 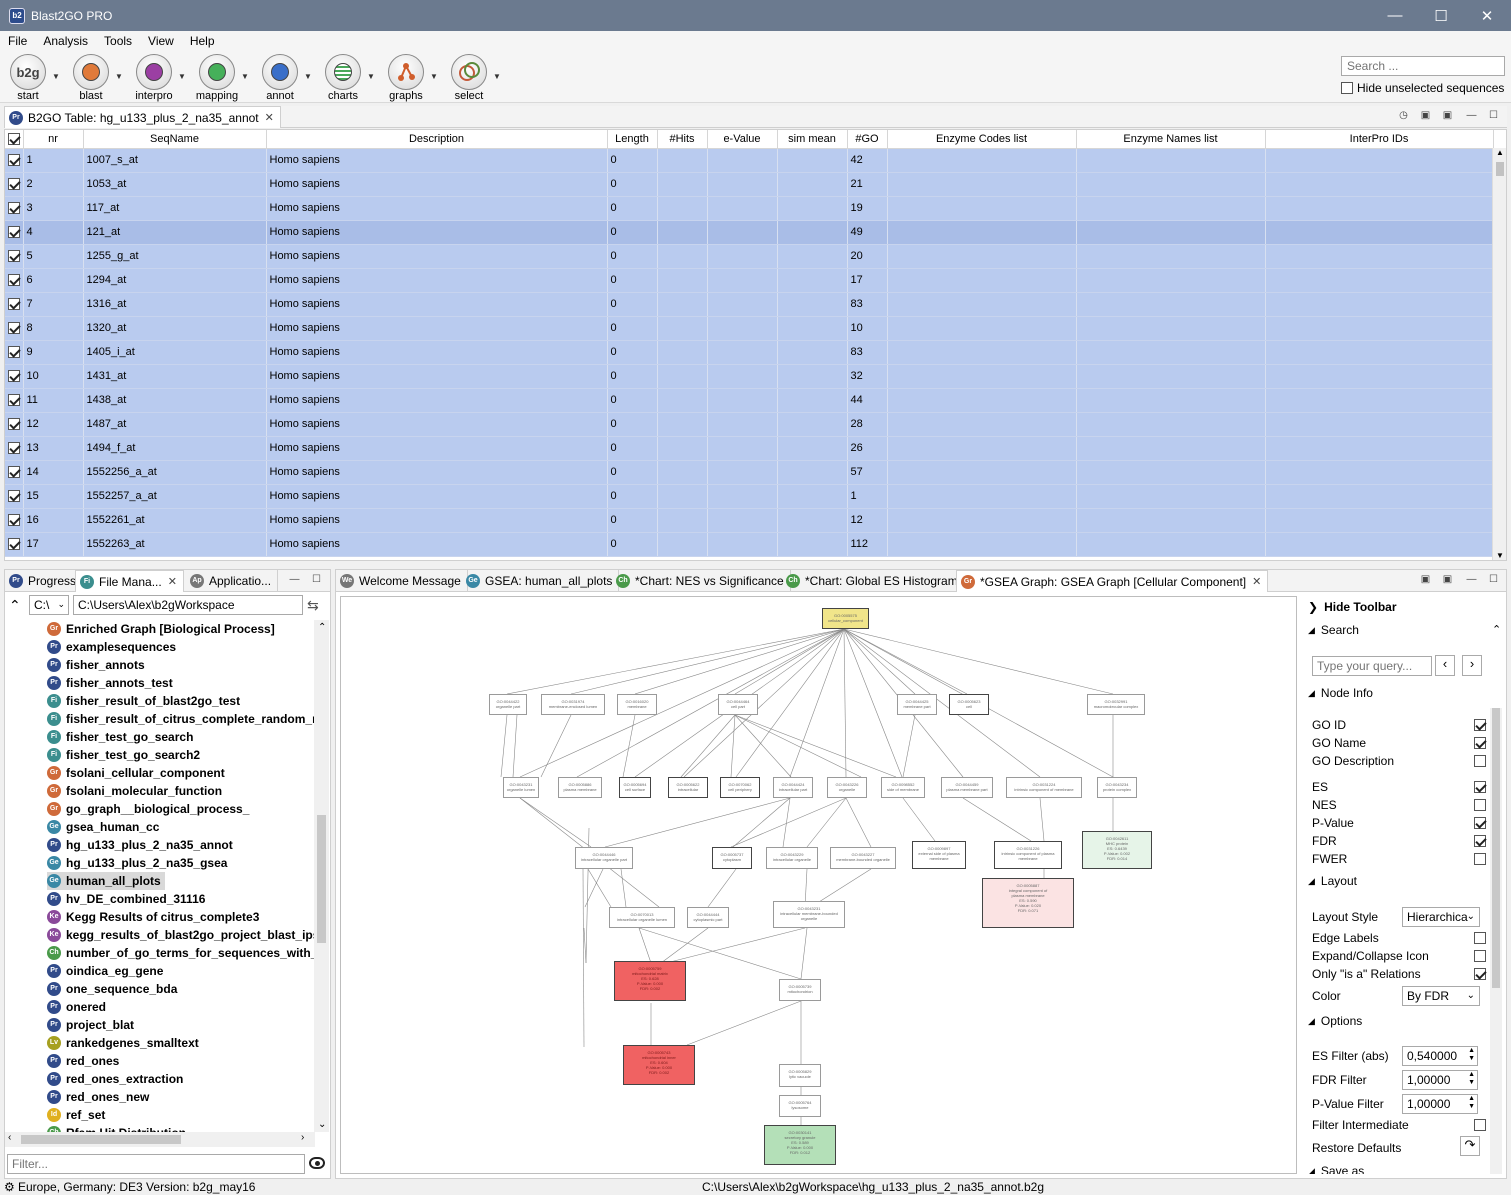 I want to click on option-nes: NES, so click(x=1399, y=805).